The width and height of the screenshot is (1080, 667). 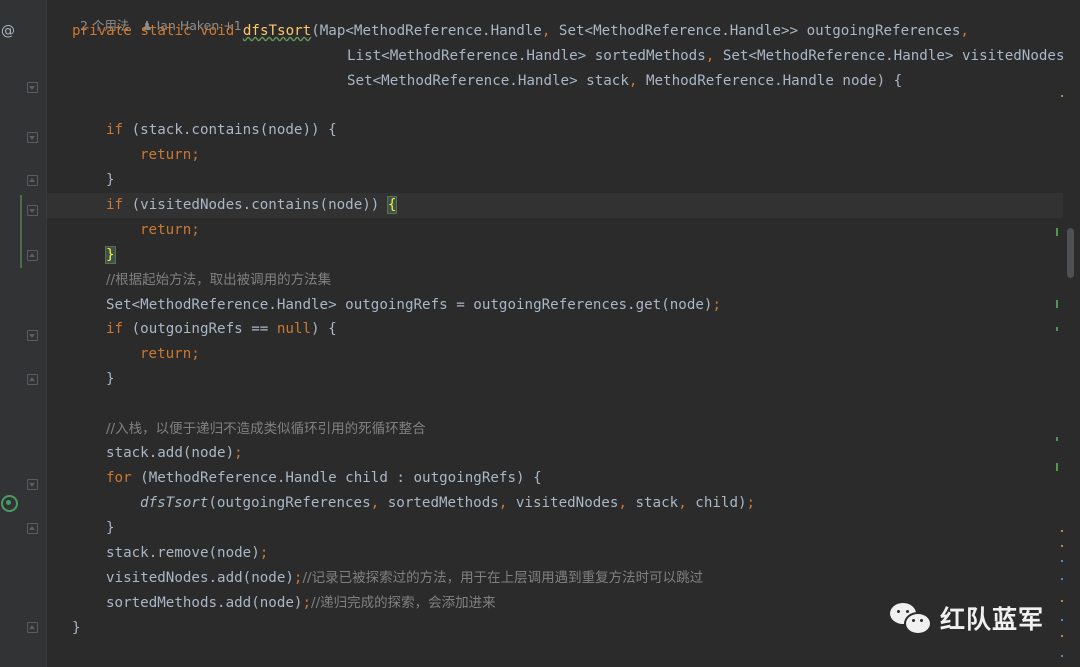 What do you see at coordinates (110, 255) in the screenshot?
I see `brace-match-highlight: }` at bounding box center [110, 255].